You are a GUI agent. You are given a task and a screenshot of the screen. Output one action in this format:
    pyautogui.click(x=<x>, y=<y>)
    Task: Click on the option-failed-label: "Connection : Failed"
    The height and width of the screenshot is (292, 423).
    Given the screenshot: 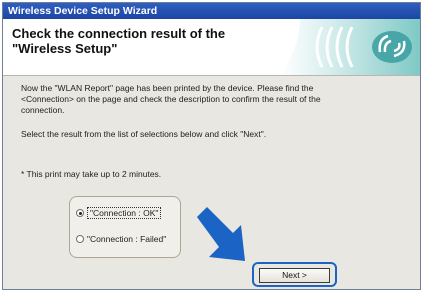 What is the action you would take?
    pyautogui.click(x=127, y=239)
    